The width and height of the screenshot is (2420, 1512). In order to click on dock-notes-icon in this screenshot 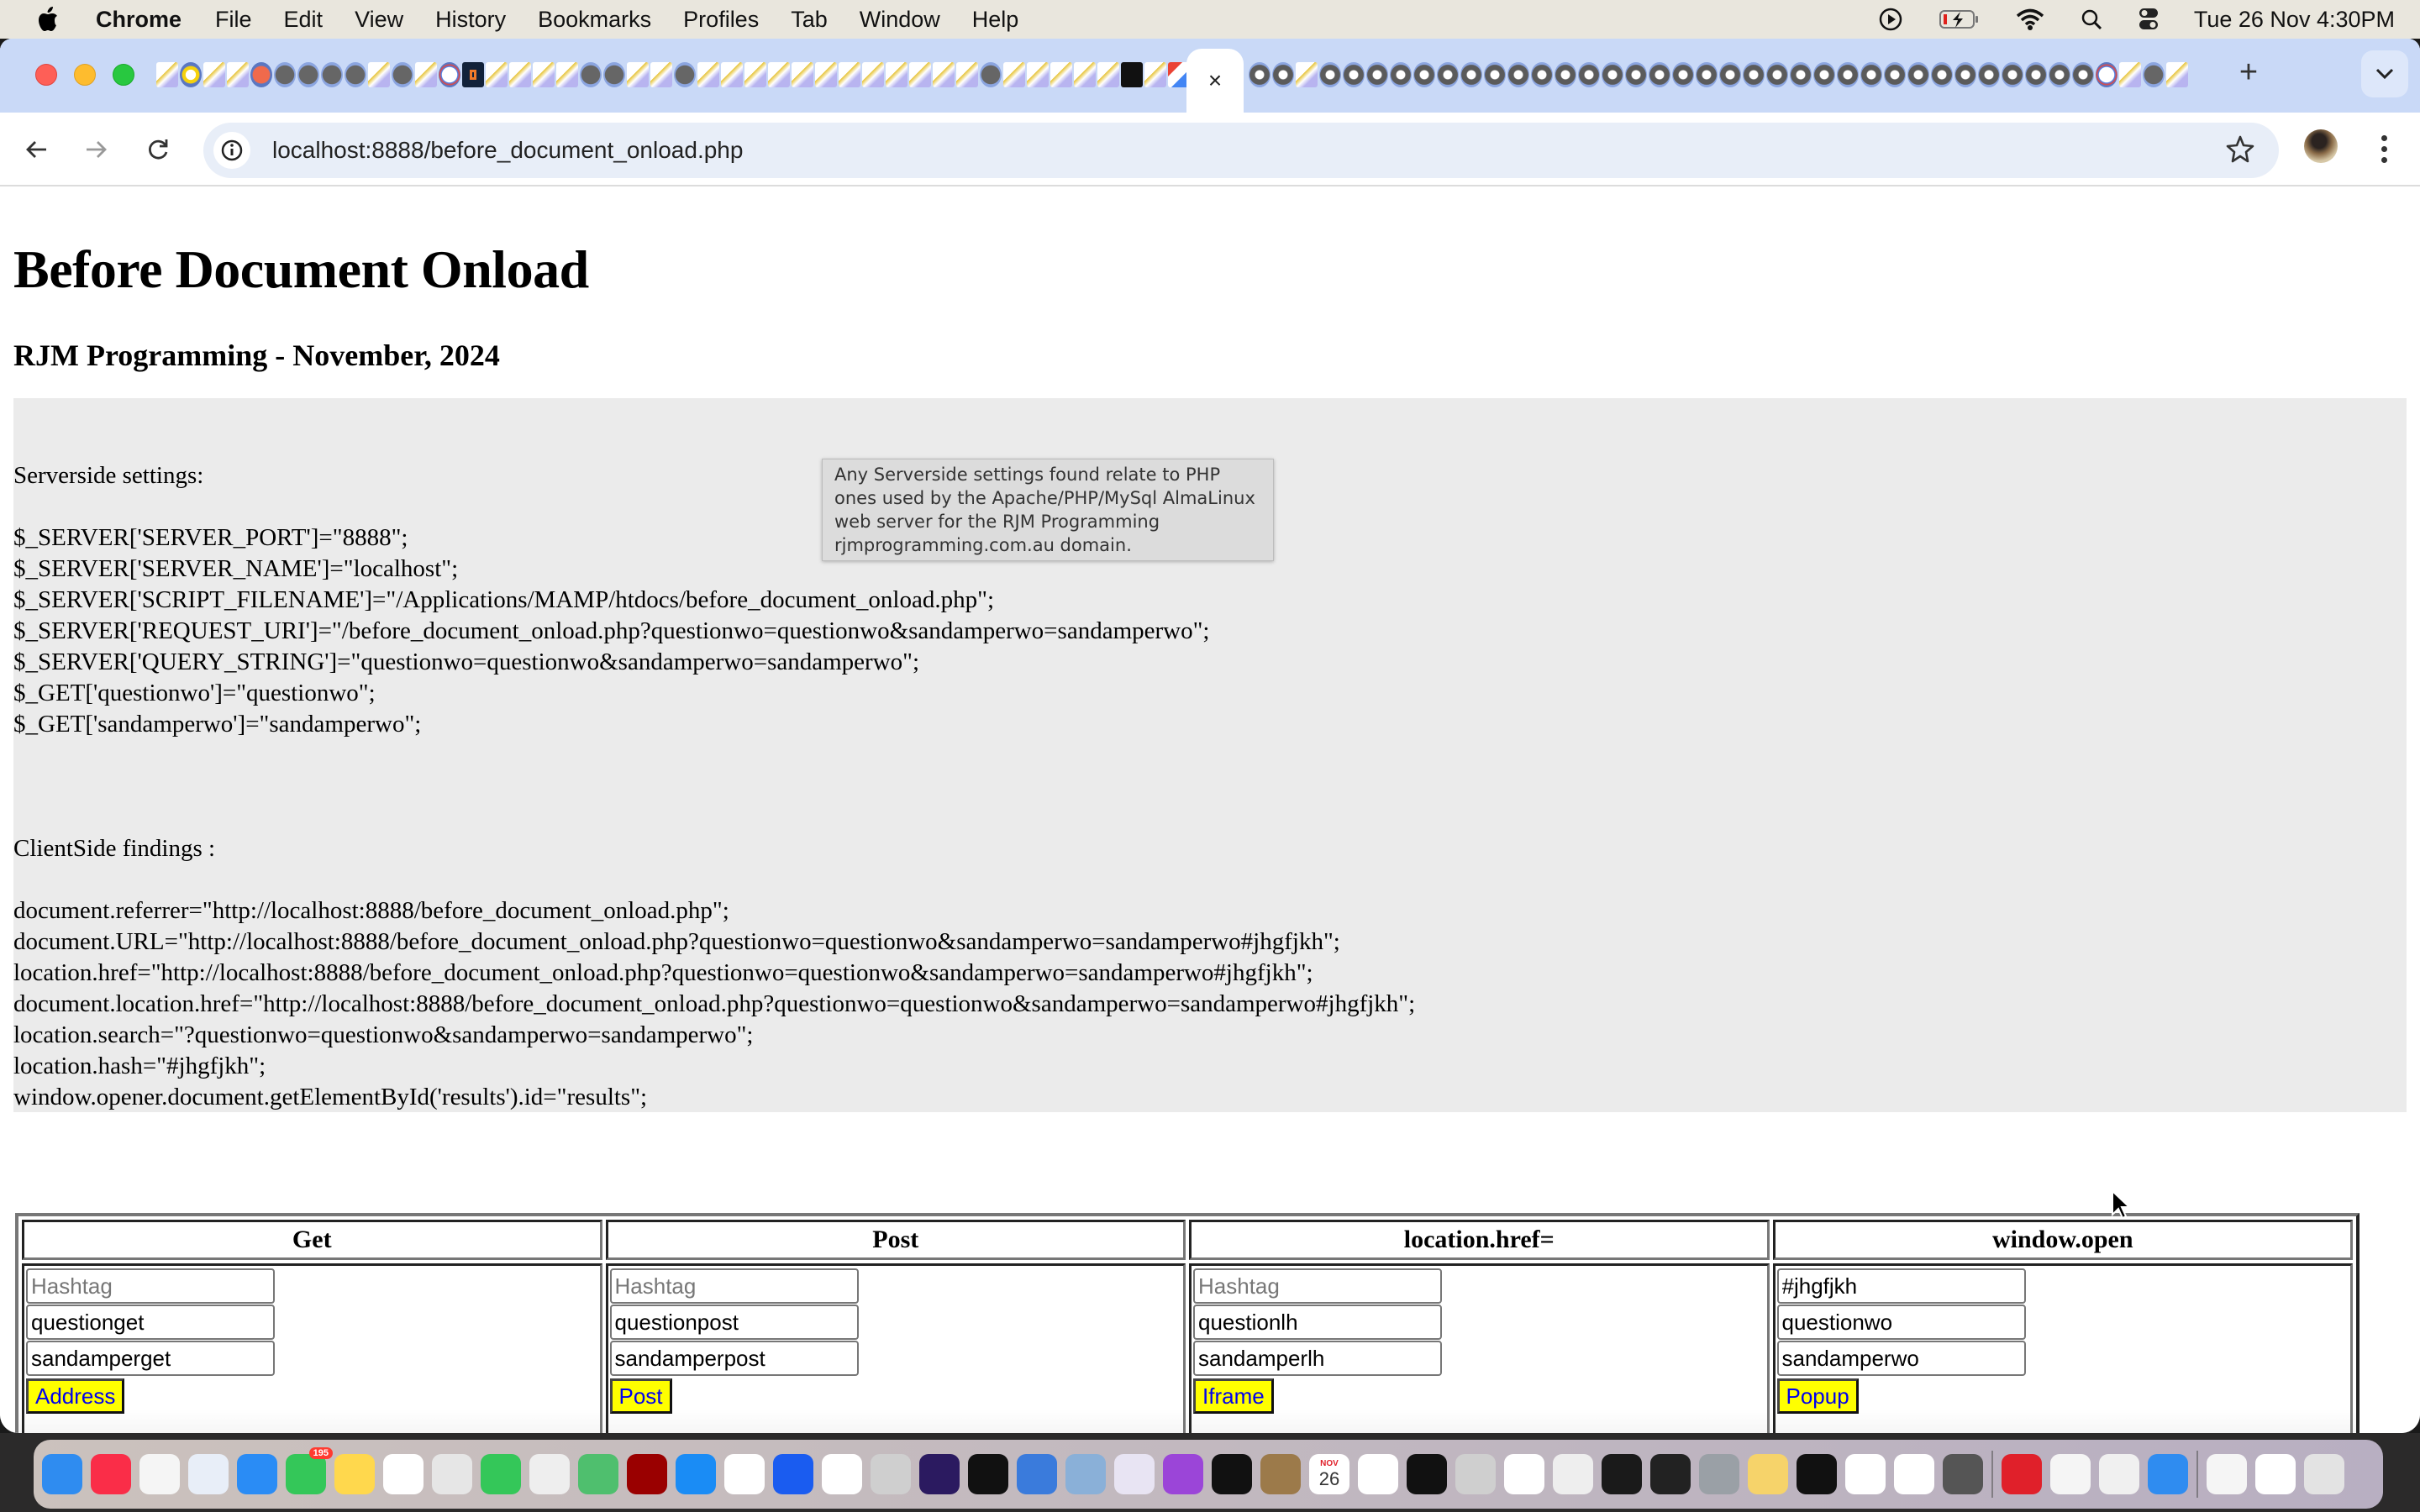, I will do `click(354, 1474)`.